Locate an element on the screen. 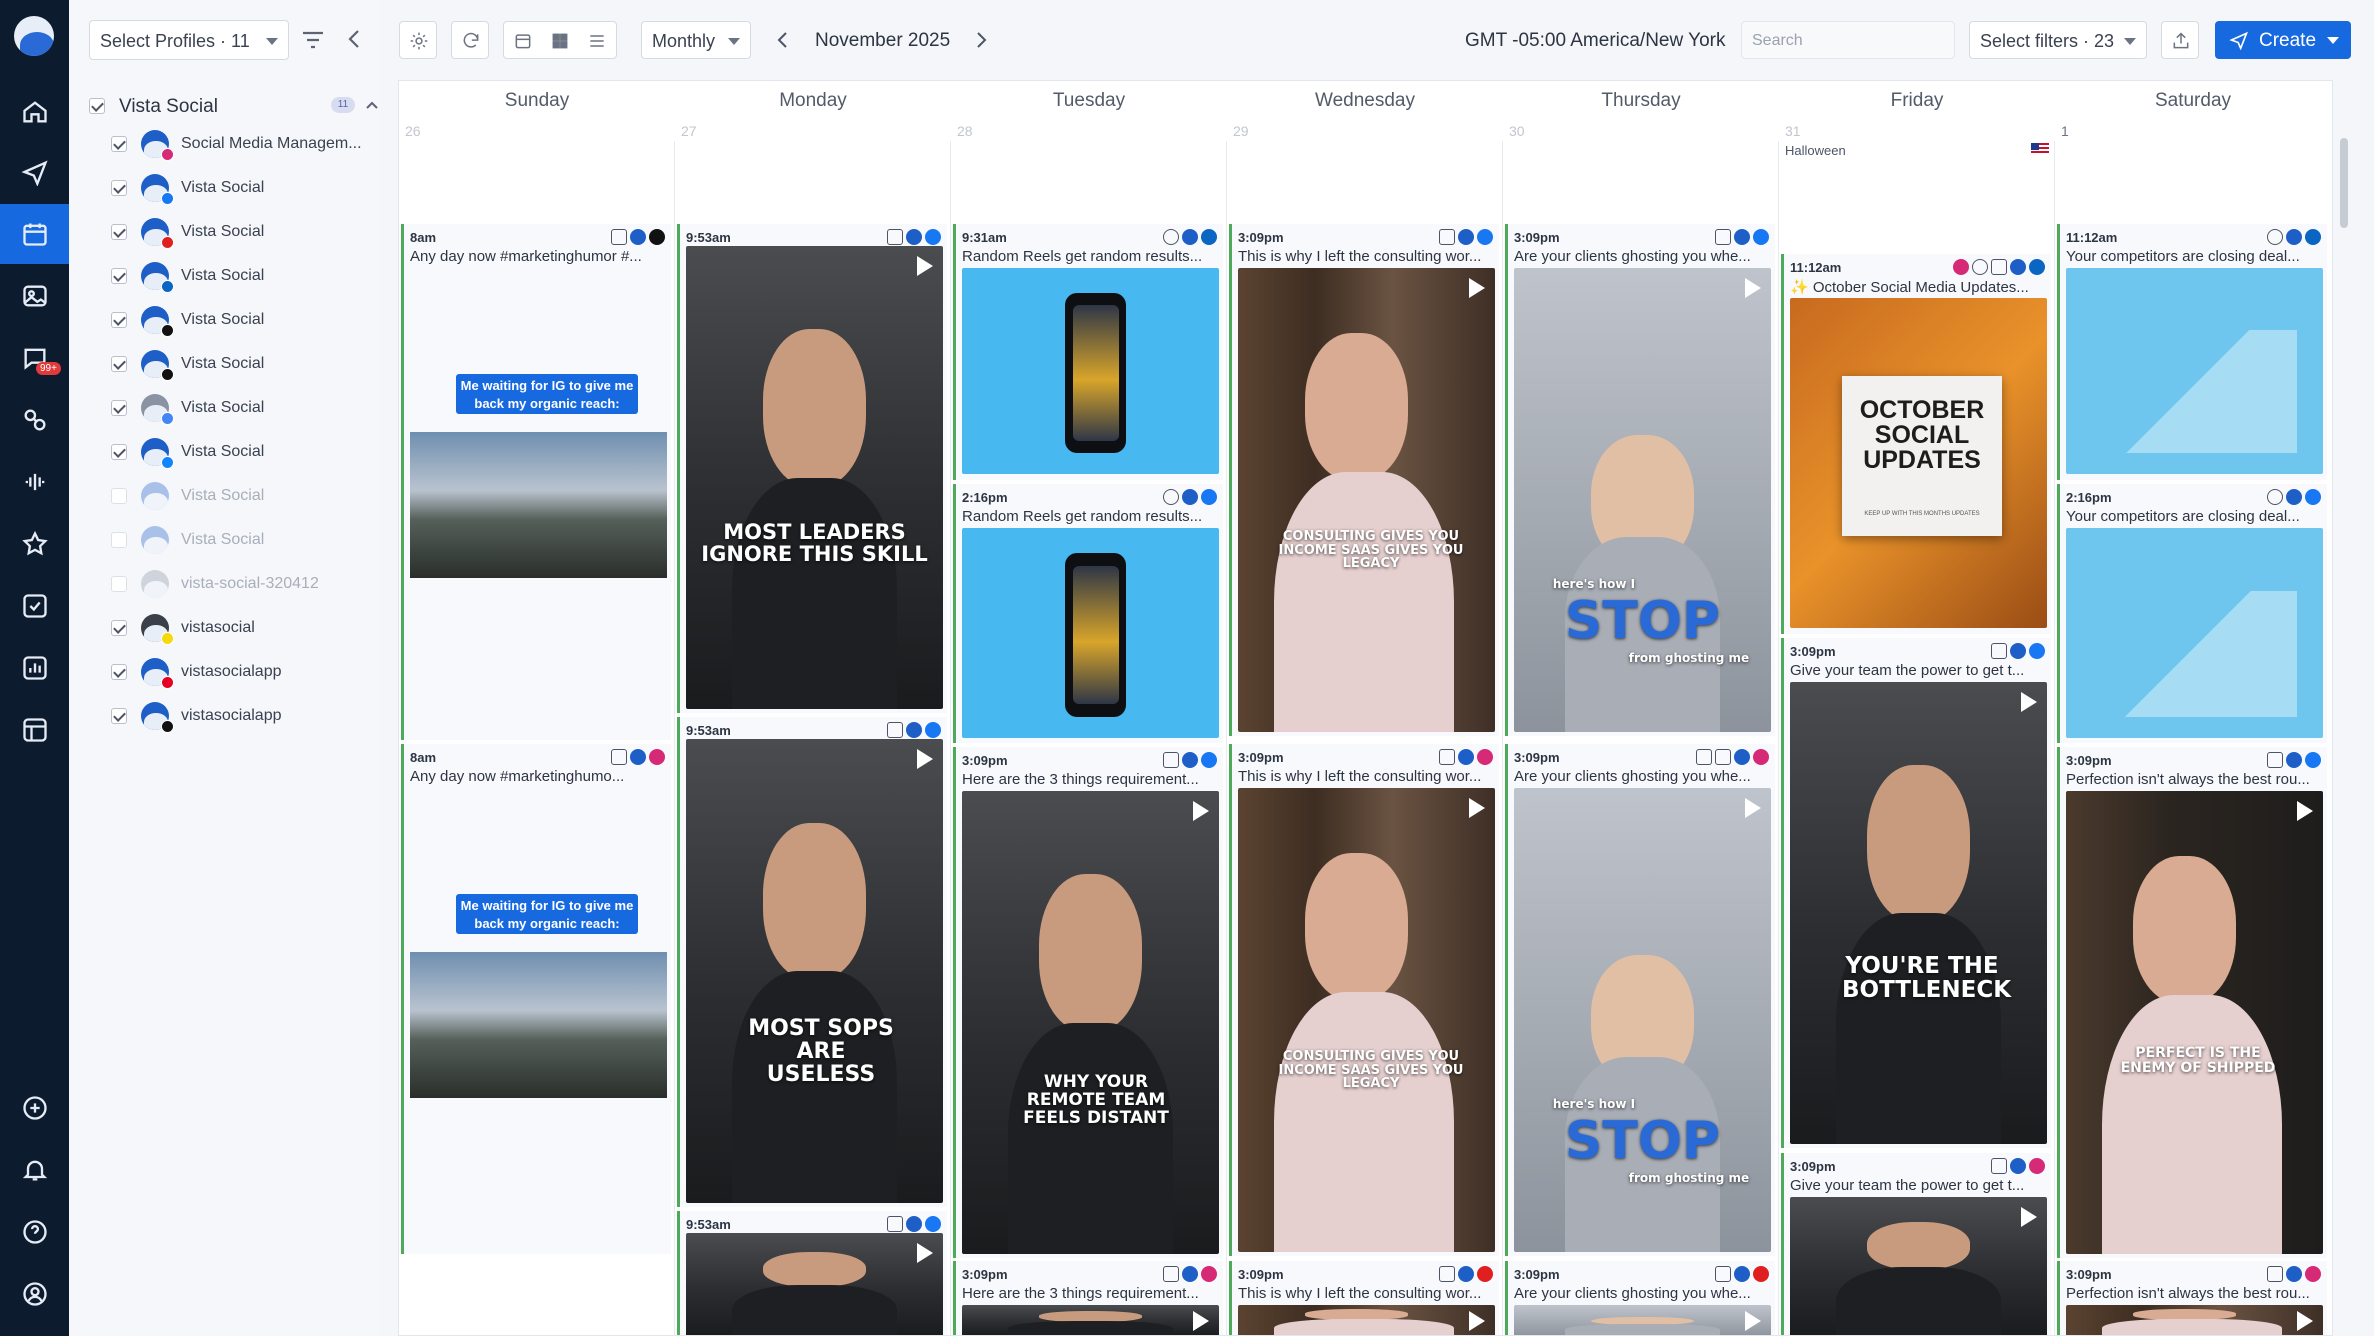 This screenshot has height=1336, width=2374. post-media is located at coordinates (1918, 1266).